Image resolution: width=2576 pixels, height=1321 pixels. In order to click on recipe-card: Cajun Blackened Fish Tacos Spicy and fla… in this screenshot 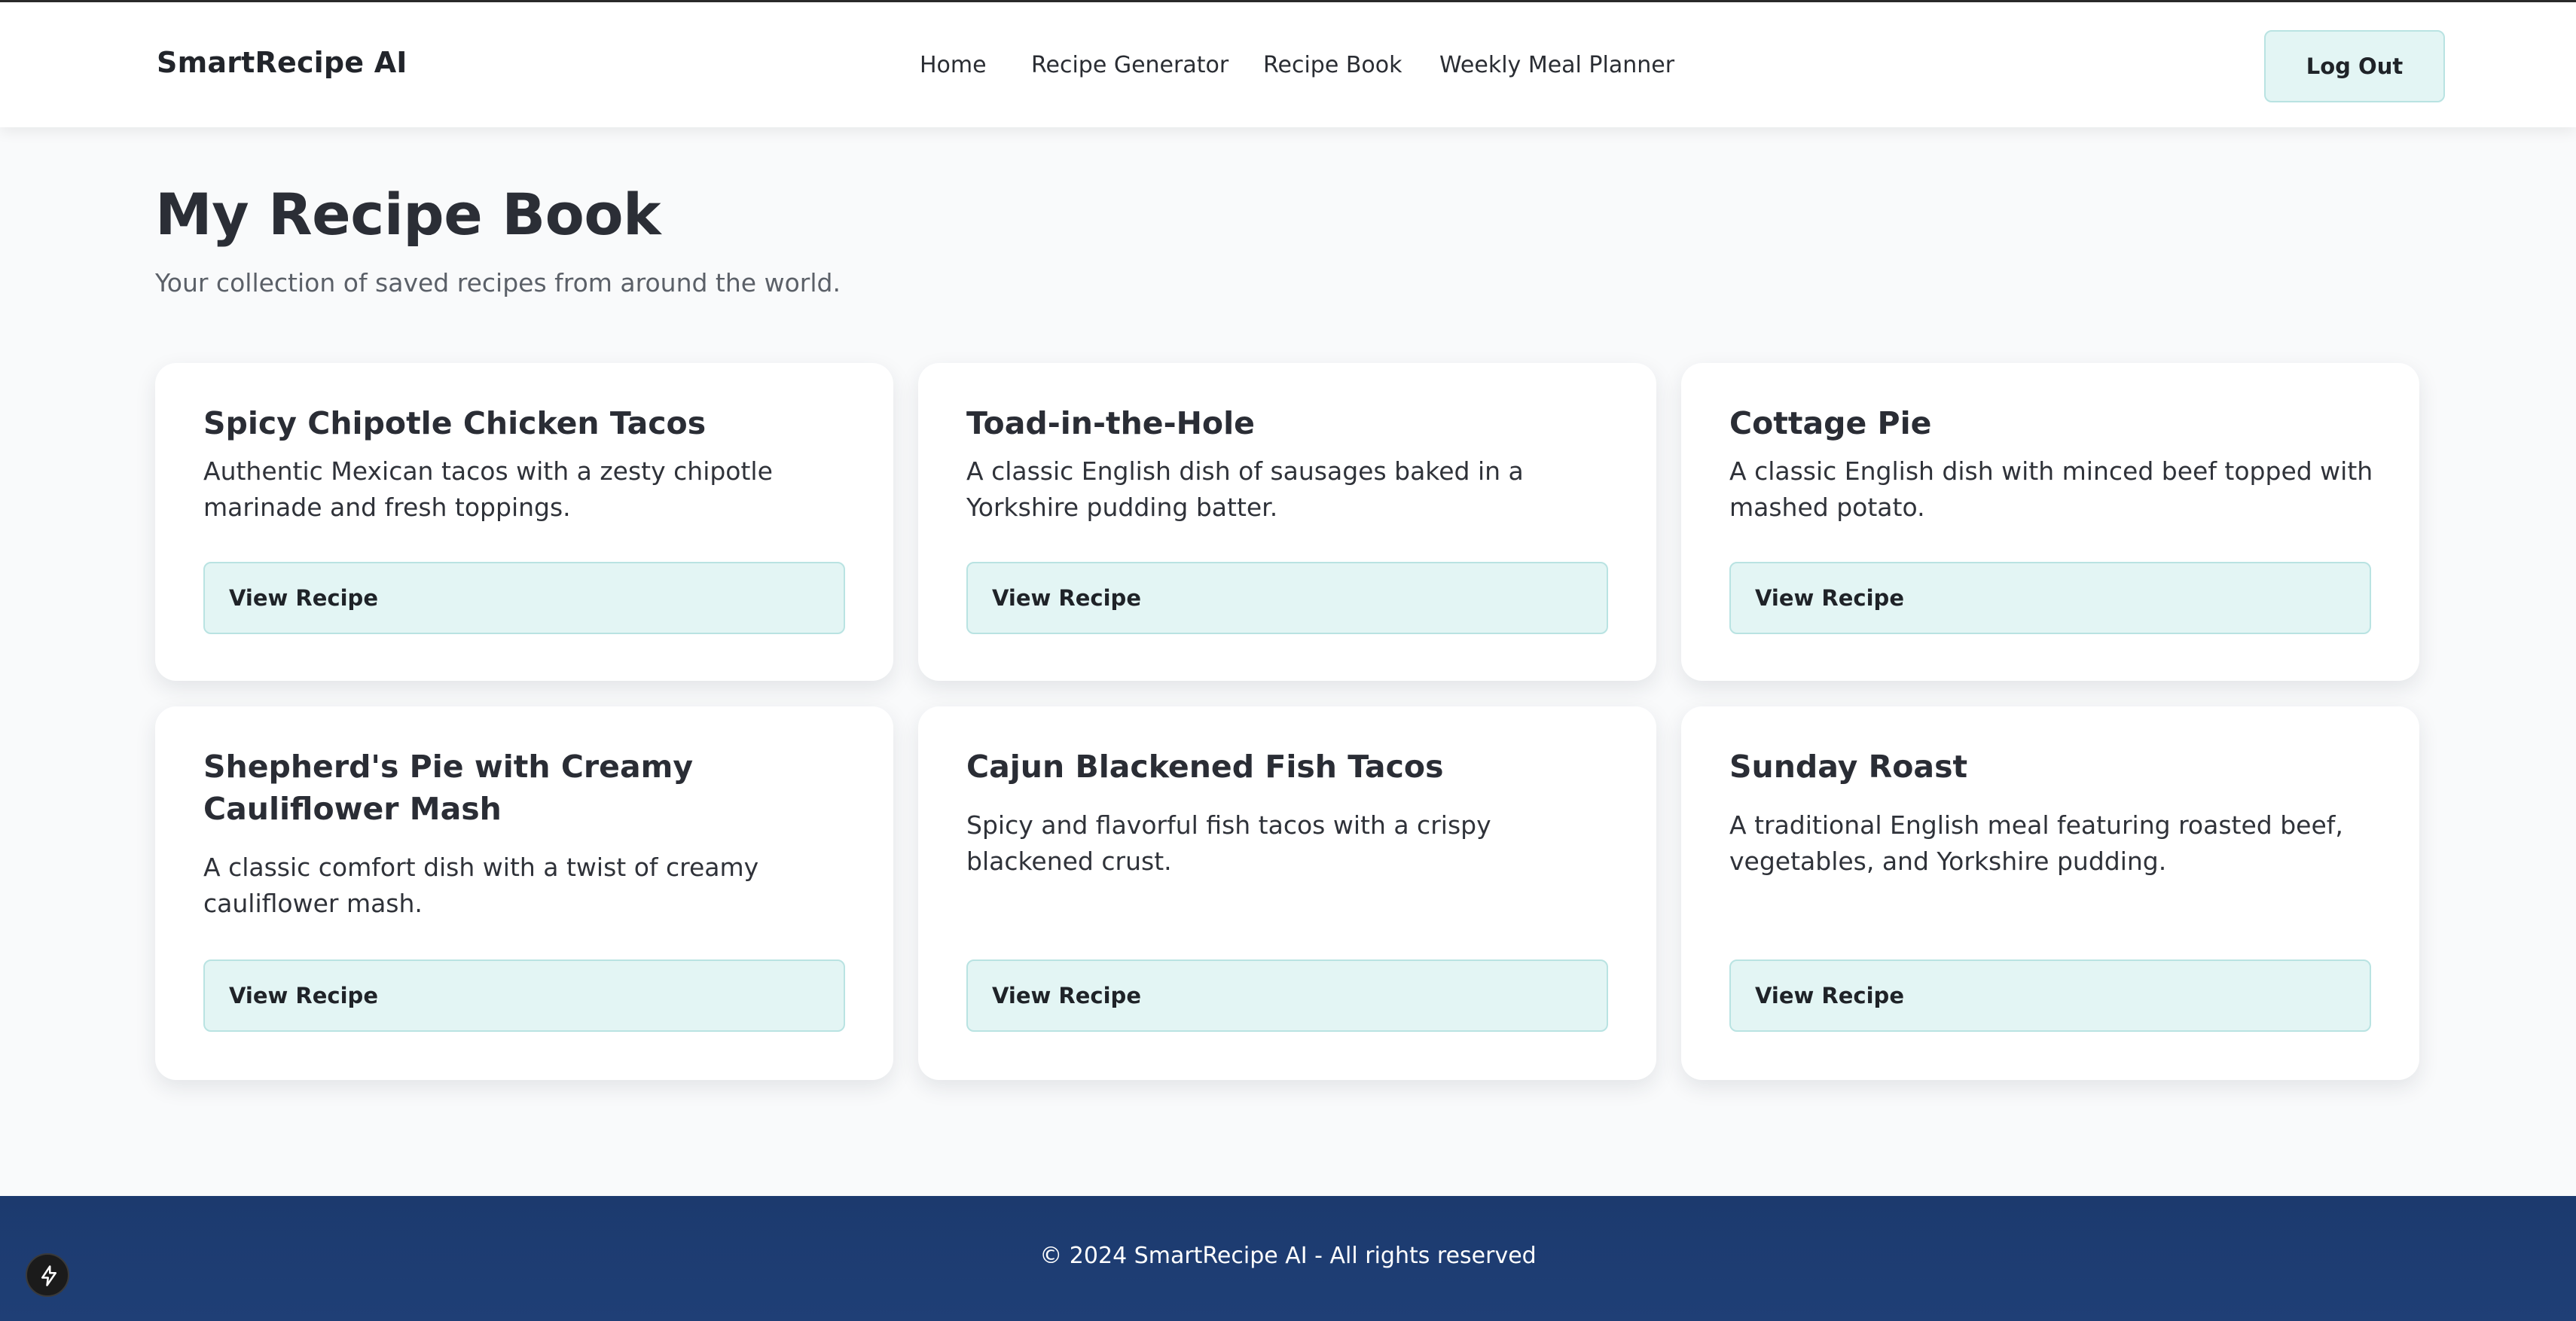, I will do `click(1287, 893)`.